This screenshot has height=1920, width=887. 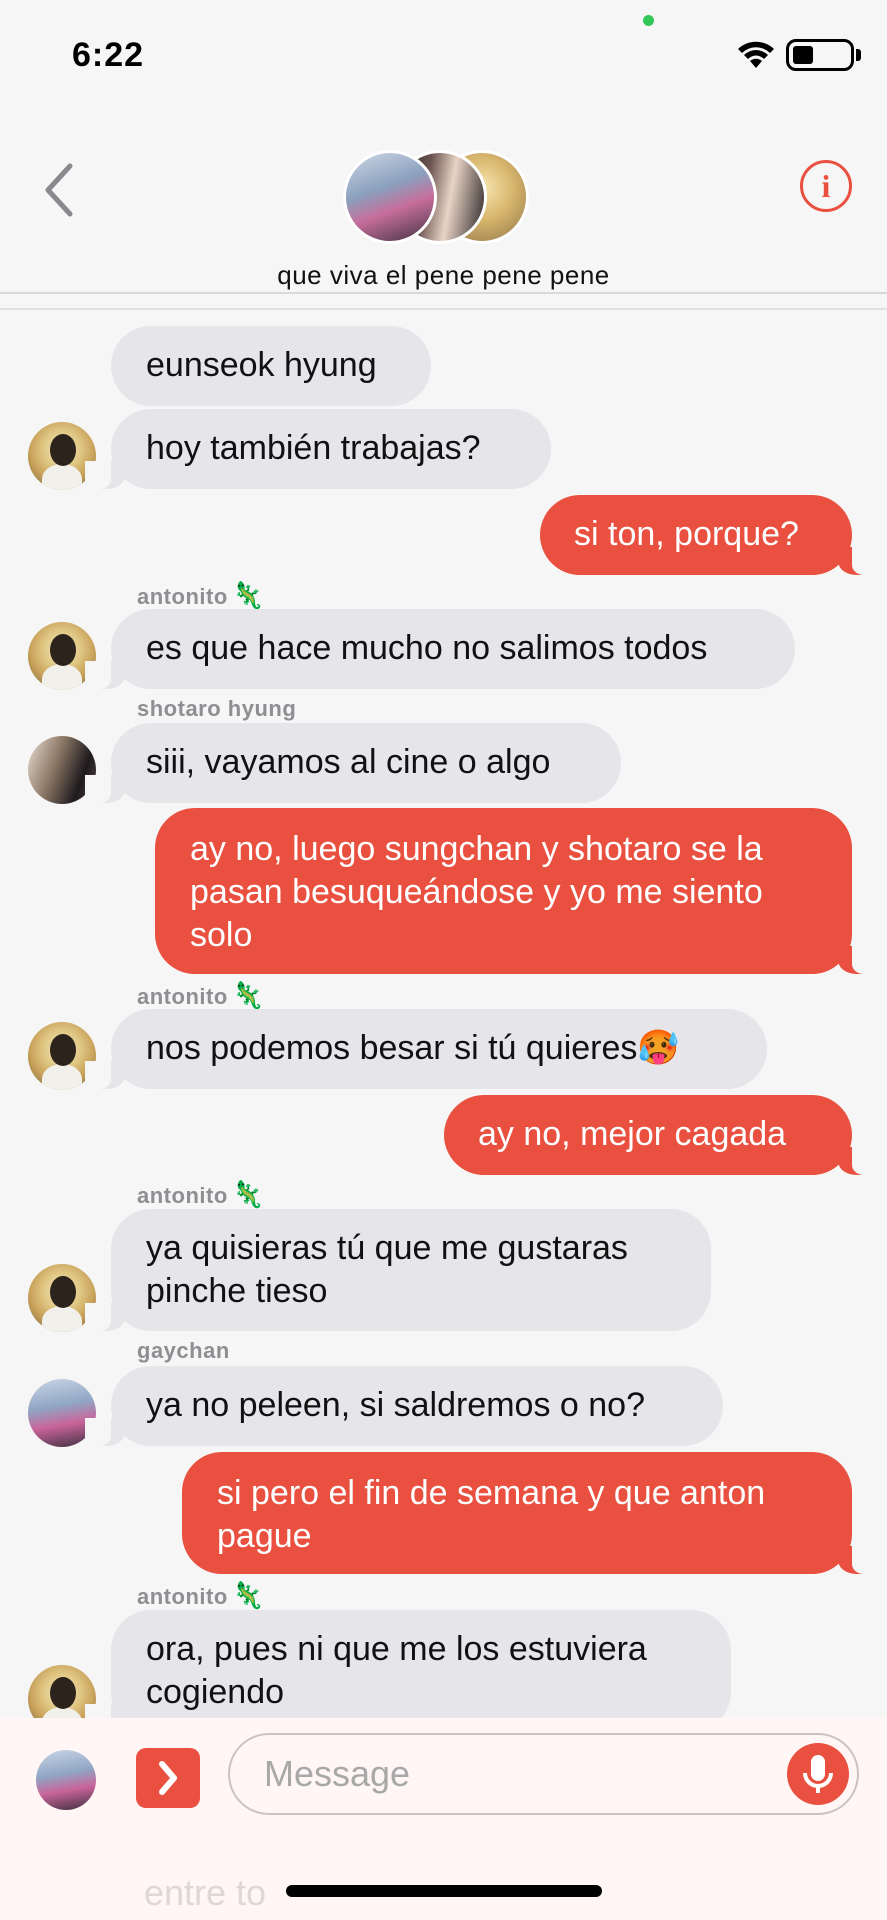 I want to click on home-indicator, so click(x=444, y=1891).